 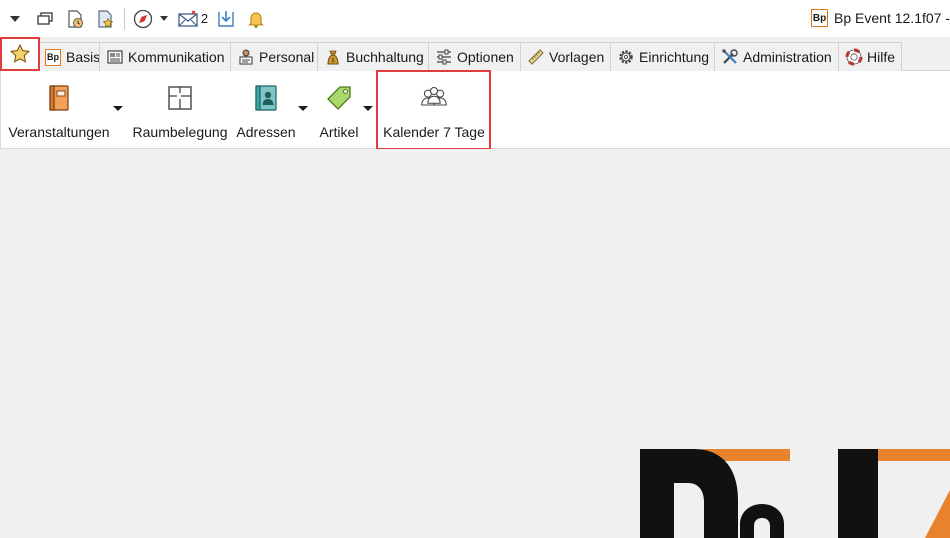 What do you see at coordinates (83, 57) in the screenshot?
I see `tab-label: Basis` at bounding box center [83, 57].